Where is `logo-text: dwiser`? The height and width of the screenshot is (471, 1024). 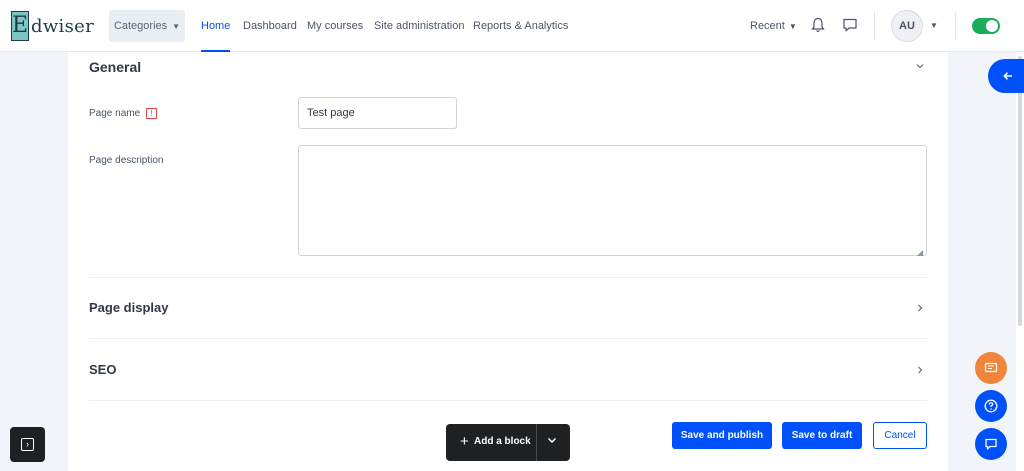 logo-text: dwiser is located at coordinates (62, 26).